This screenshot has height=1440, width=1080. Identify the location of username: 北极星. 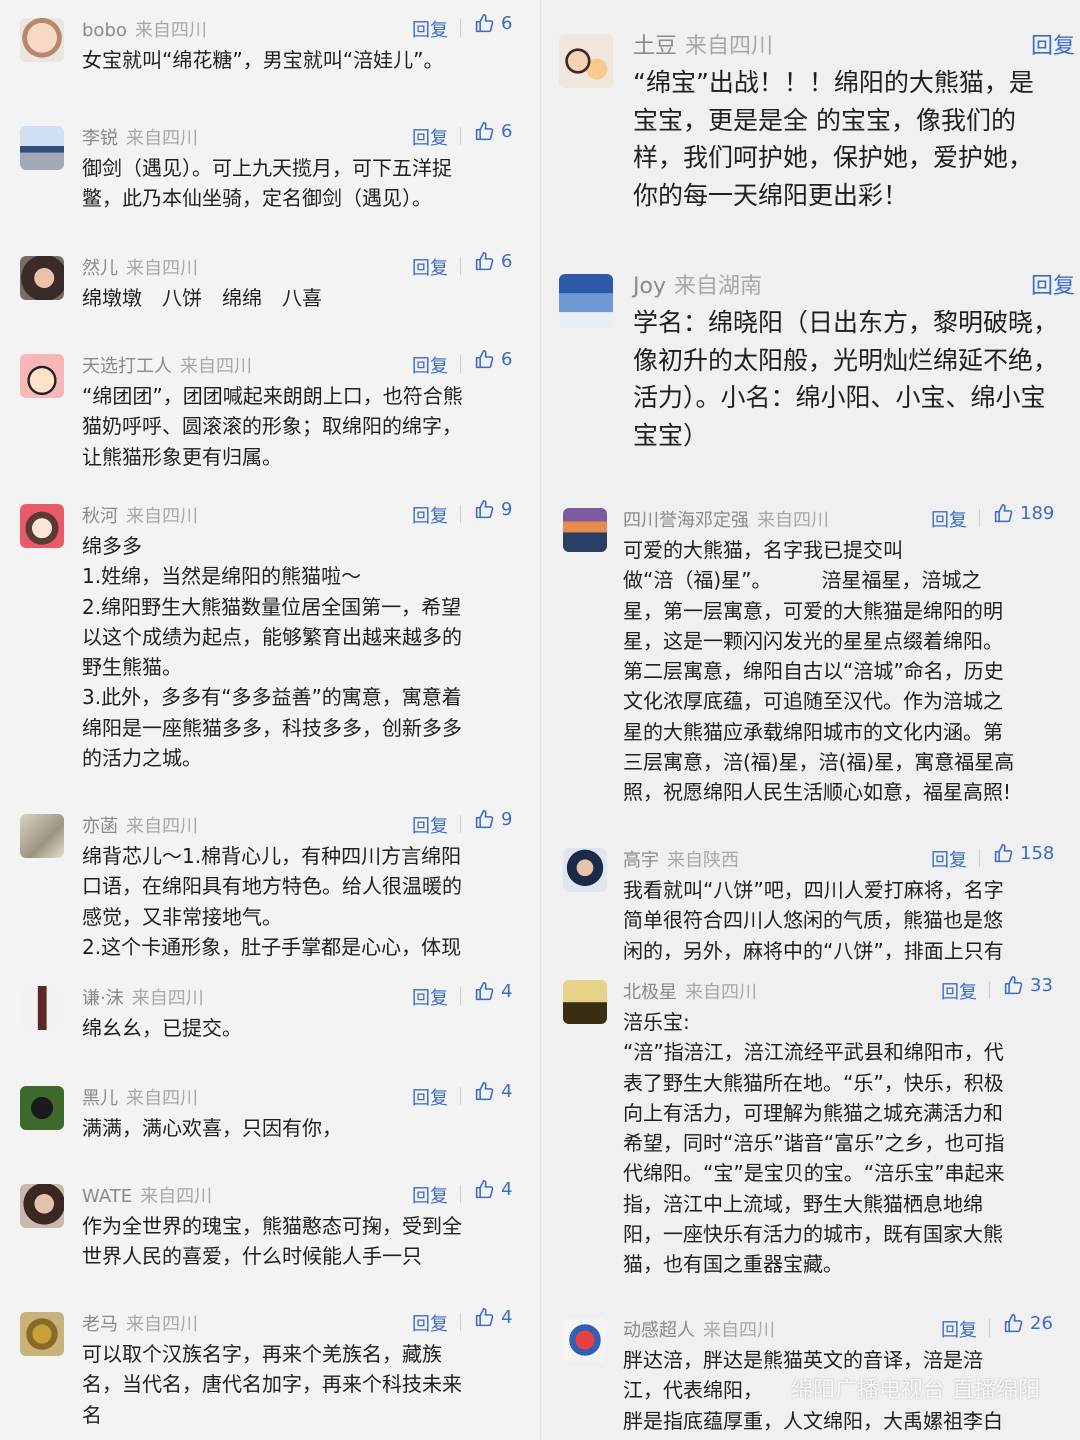
(650, 992).